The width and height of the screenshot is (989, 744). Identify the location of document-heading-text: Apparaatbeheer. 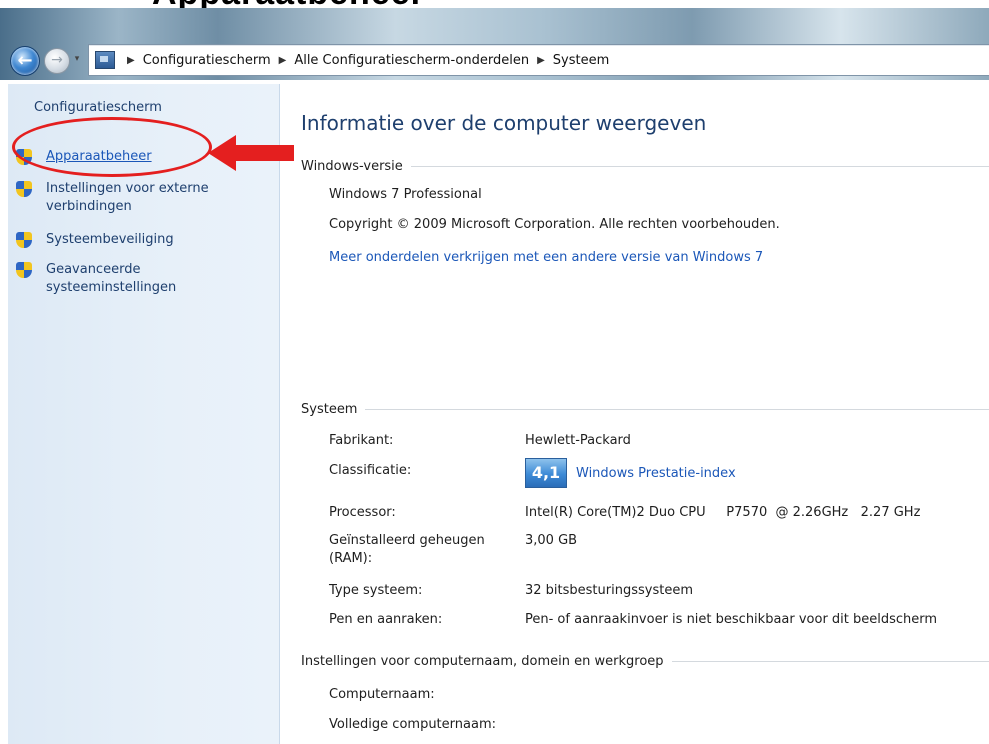
(288, 4).